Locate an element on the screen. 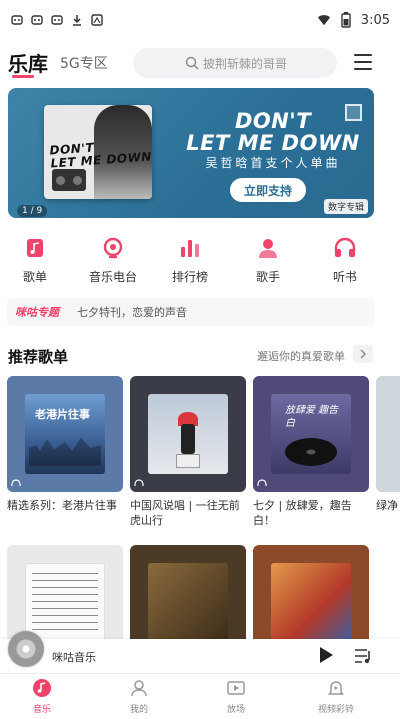 This screenshot has height=719, width=400. mini-player: 咪咕音乐 is located at coordinates (200, 652).